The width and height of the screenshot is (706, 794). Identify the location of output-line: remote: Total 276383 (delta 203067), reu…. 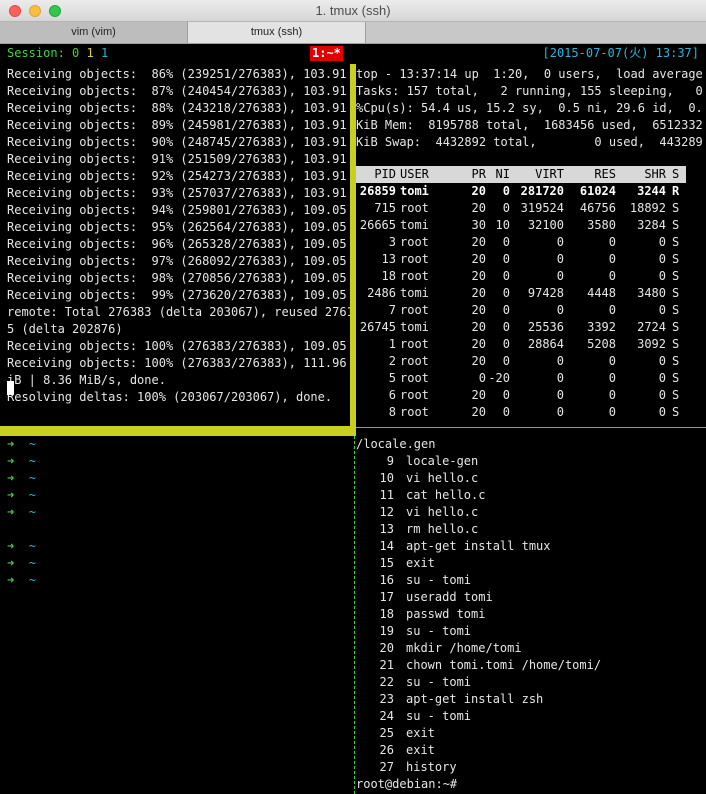
(178, 312).